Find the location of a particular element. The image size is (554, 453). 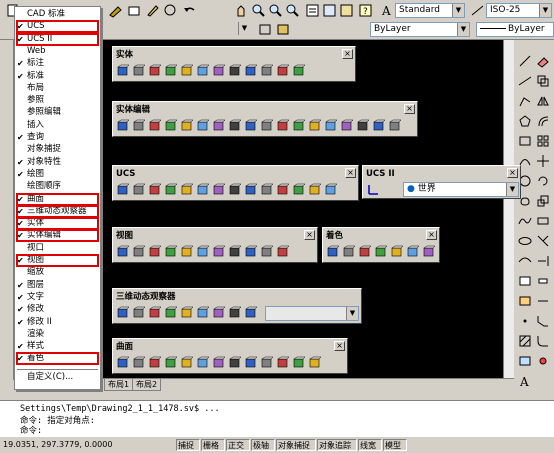

properties-icon is located at coordinates (312, 10).